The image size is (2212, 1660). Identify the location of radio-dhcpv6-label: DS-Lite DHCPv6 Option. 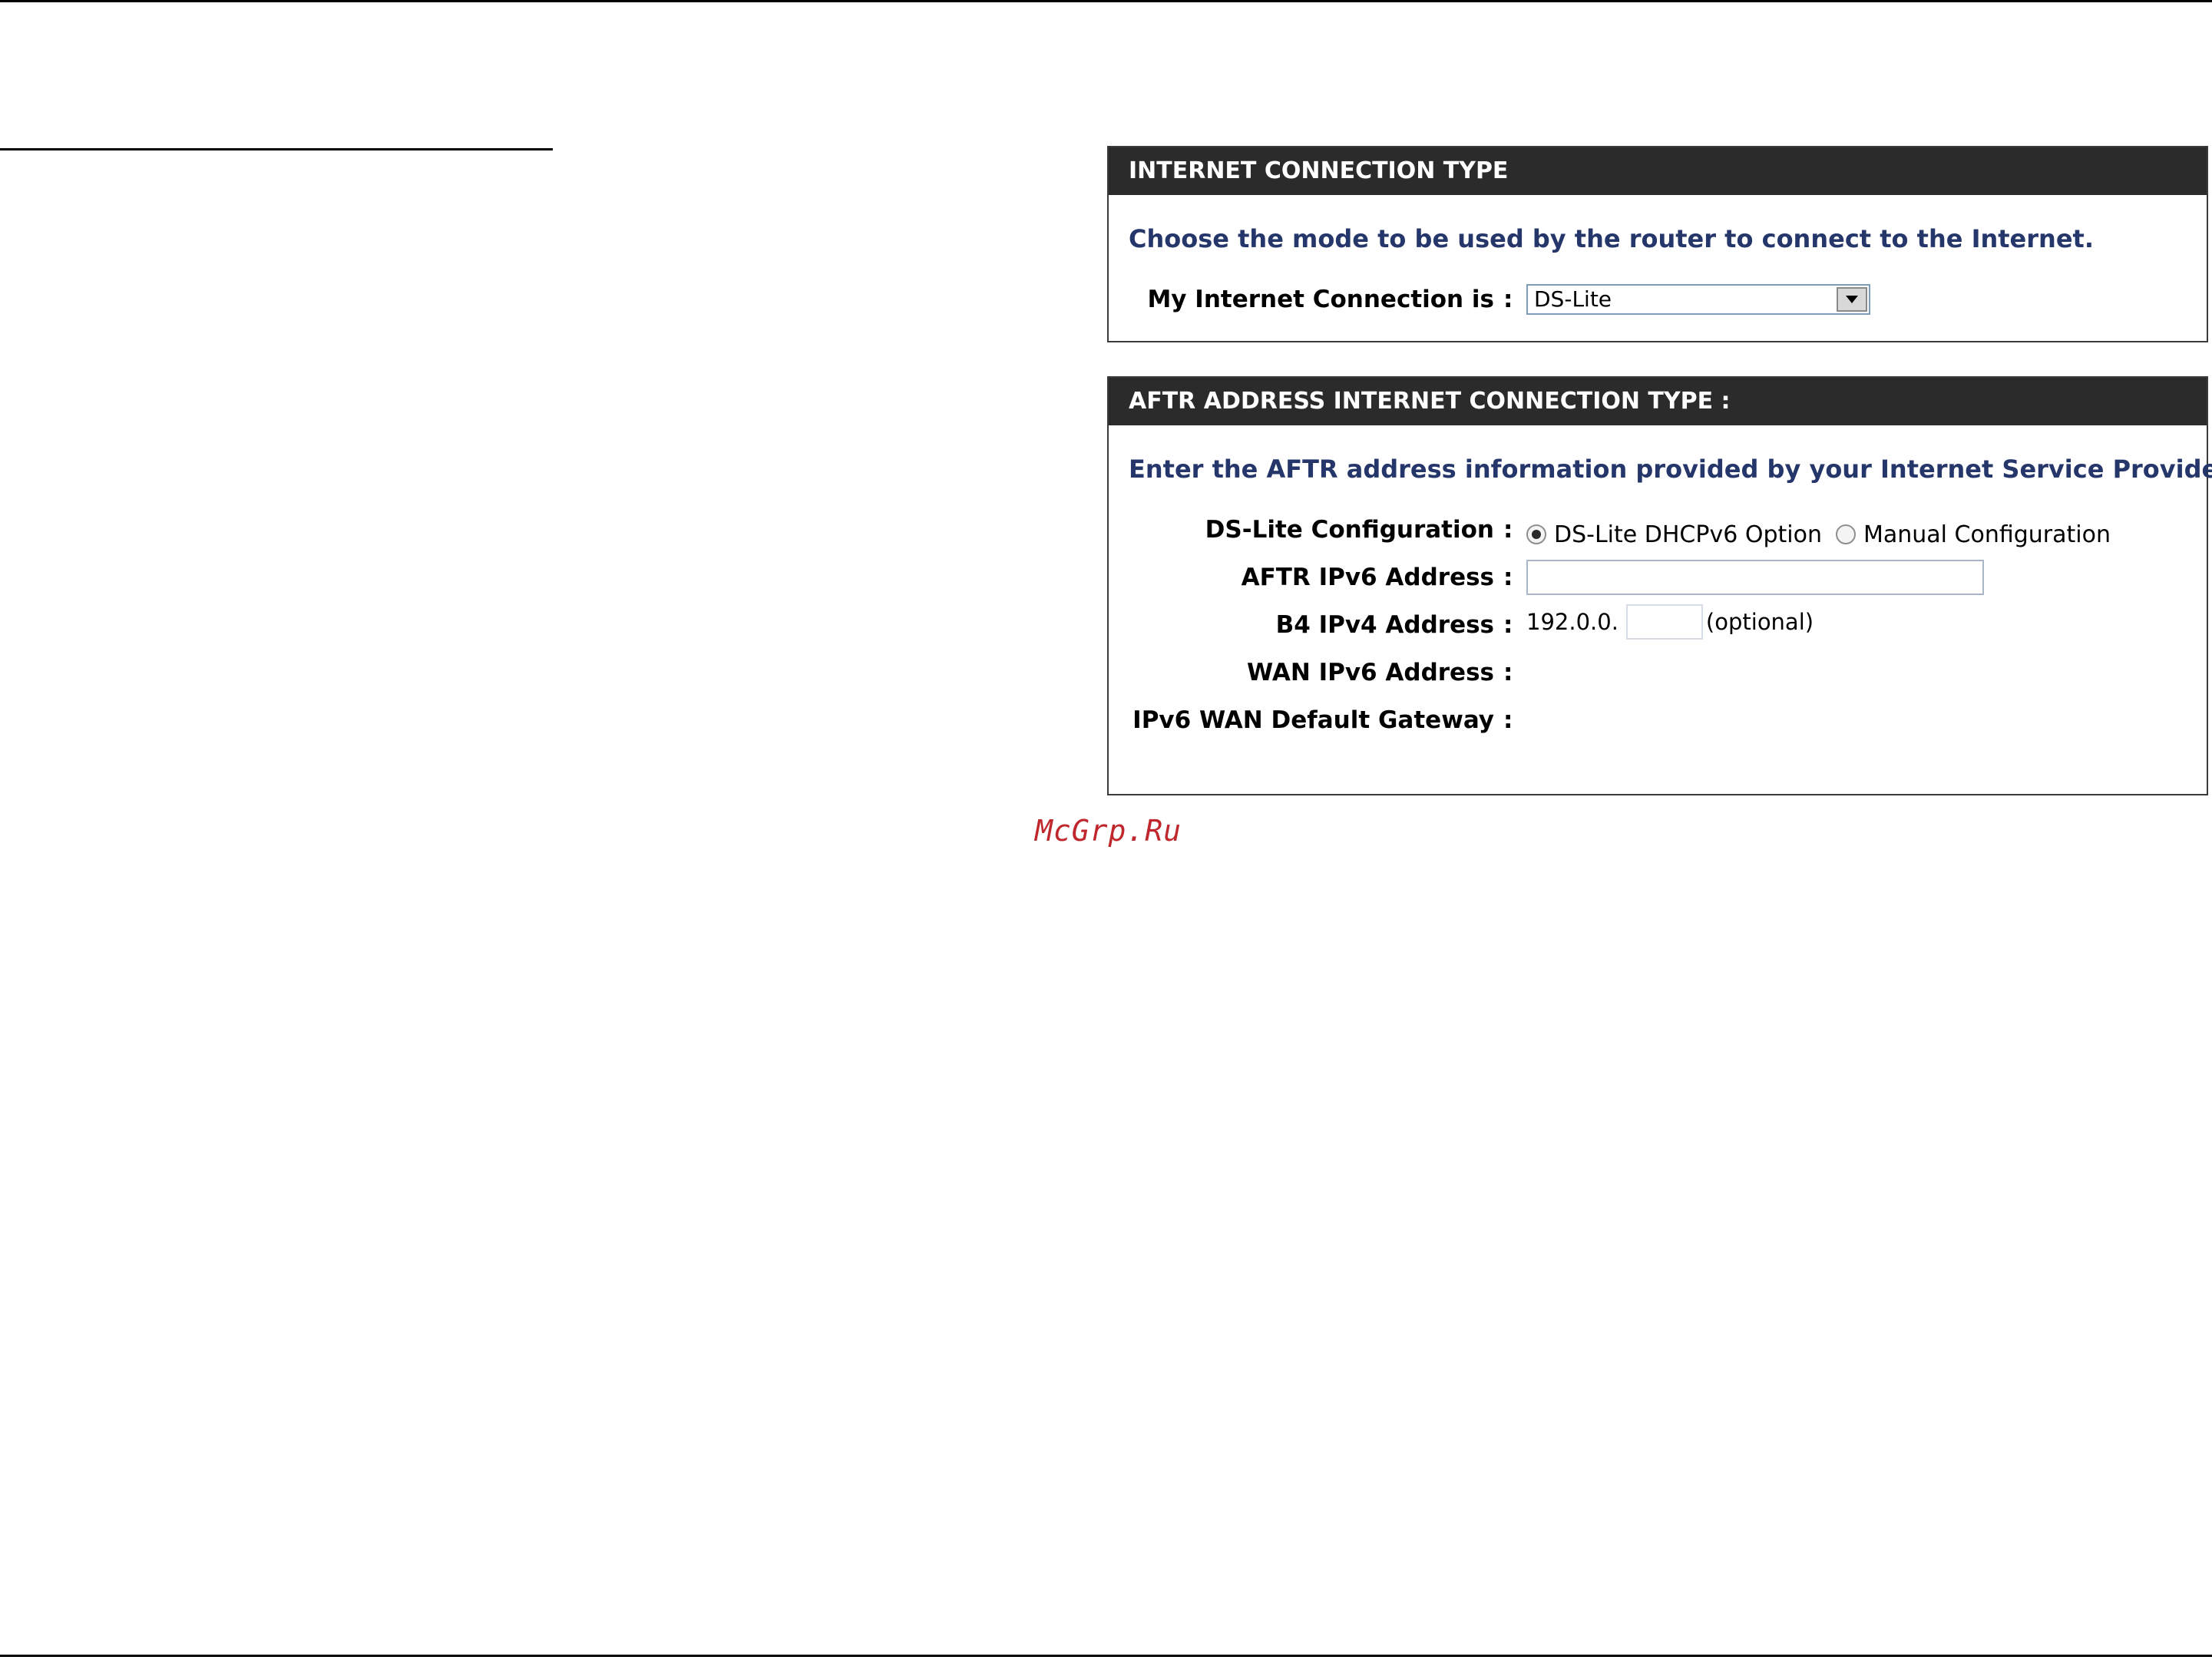
(1688, 534).